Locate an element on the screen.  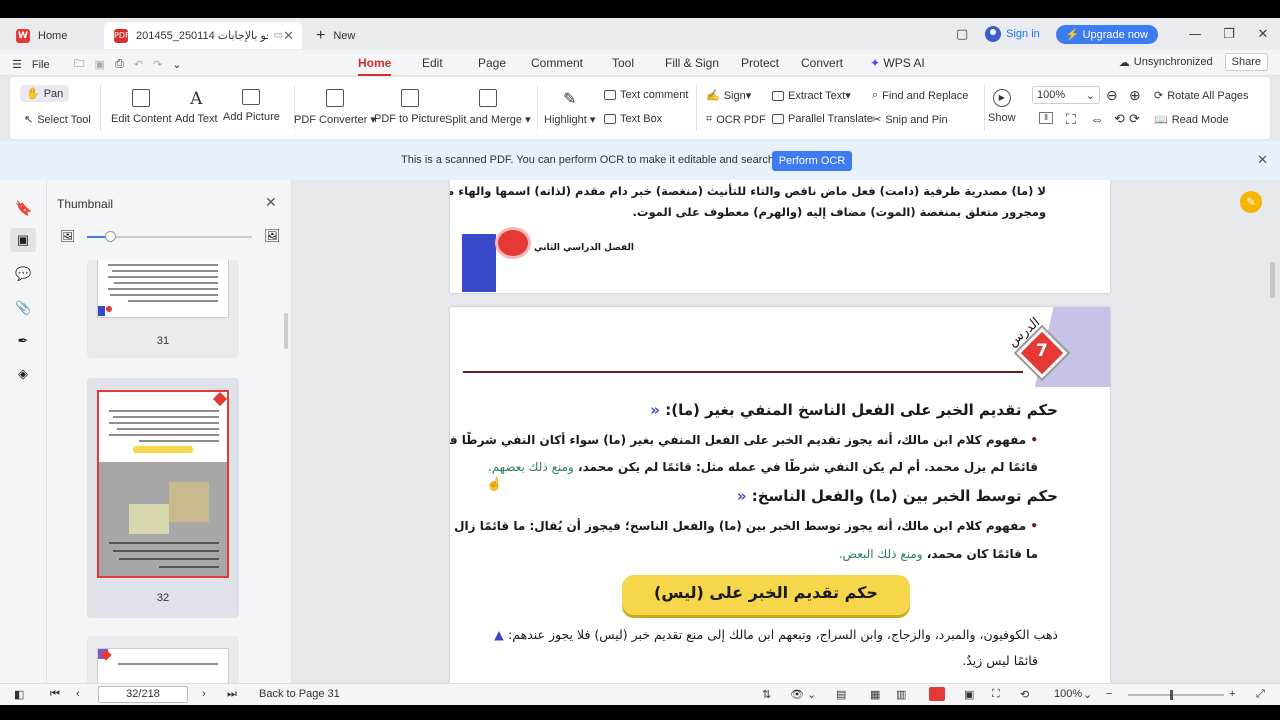
snip-pin-button: ✂ Snip and Pin is located at coordinates (910, 120).